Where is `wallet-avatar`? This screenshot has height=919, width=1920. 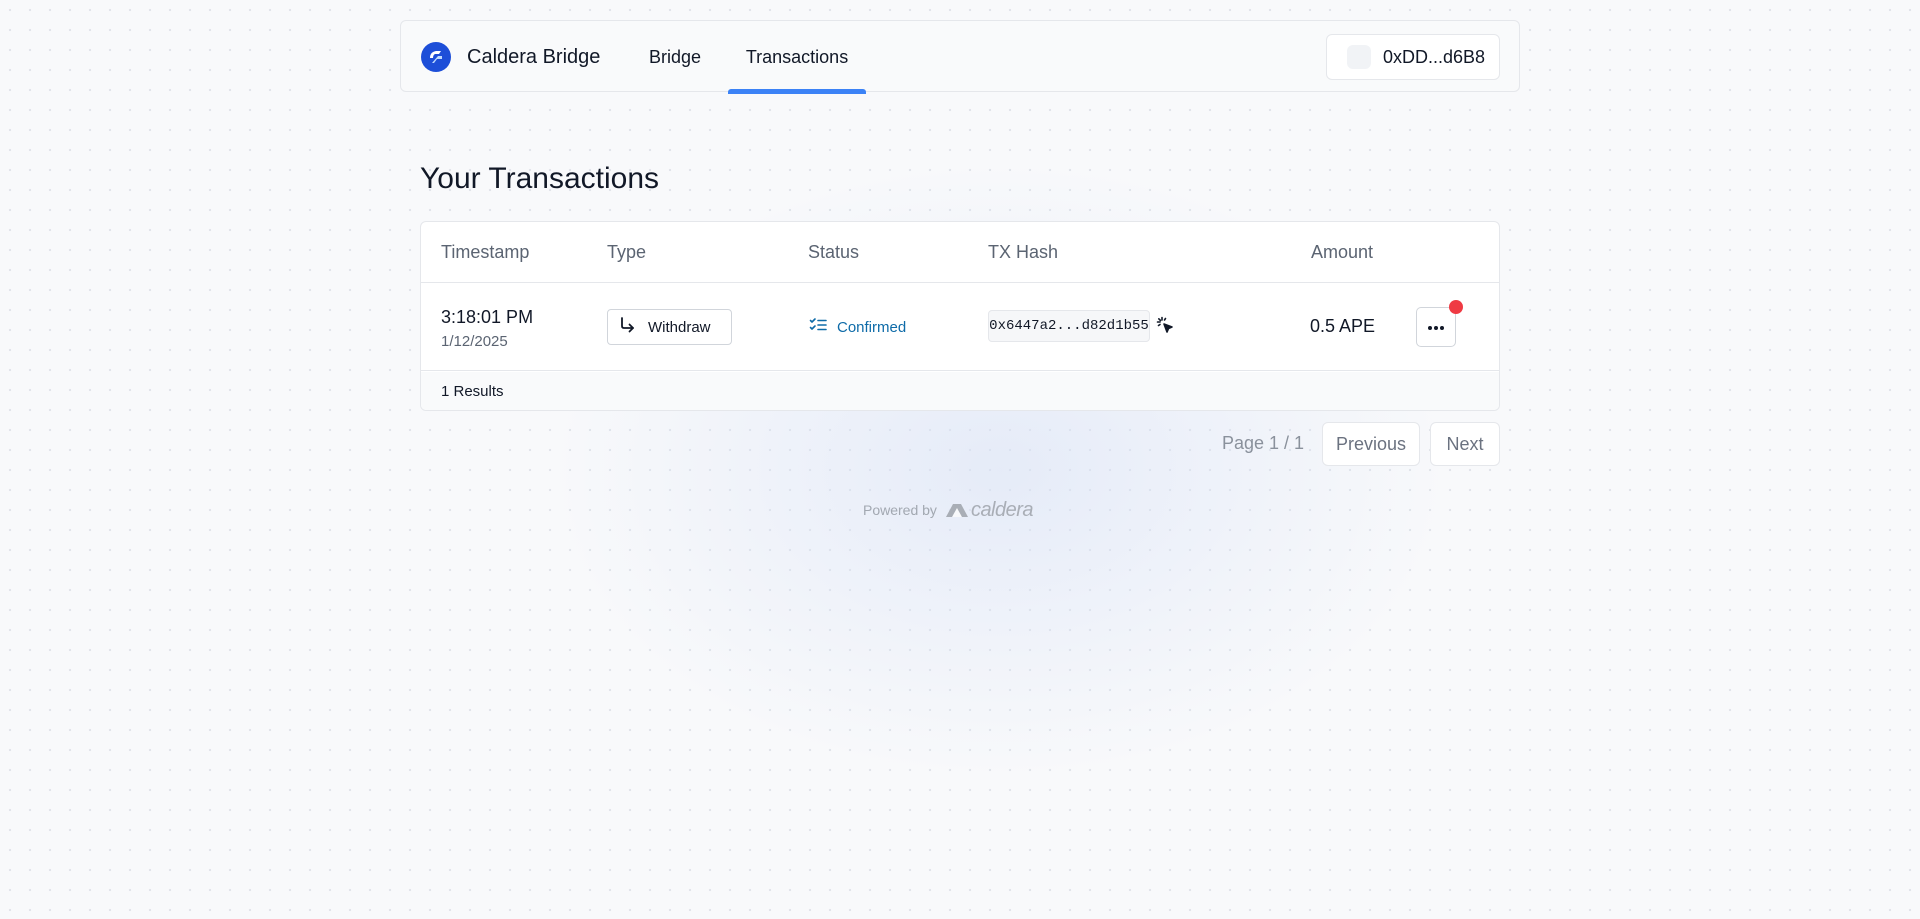 wallet-avatar is located at coordinates (1359, 57).